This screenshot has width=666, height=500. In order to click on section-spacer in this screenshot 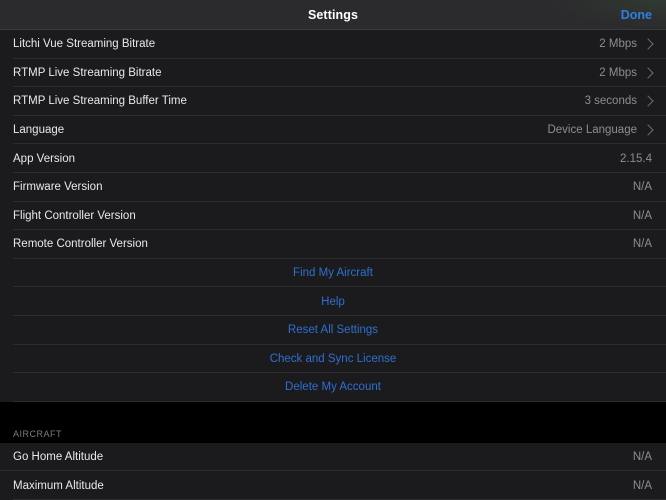, I will do `click(333, 410)`.